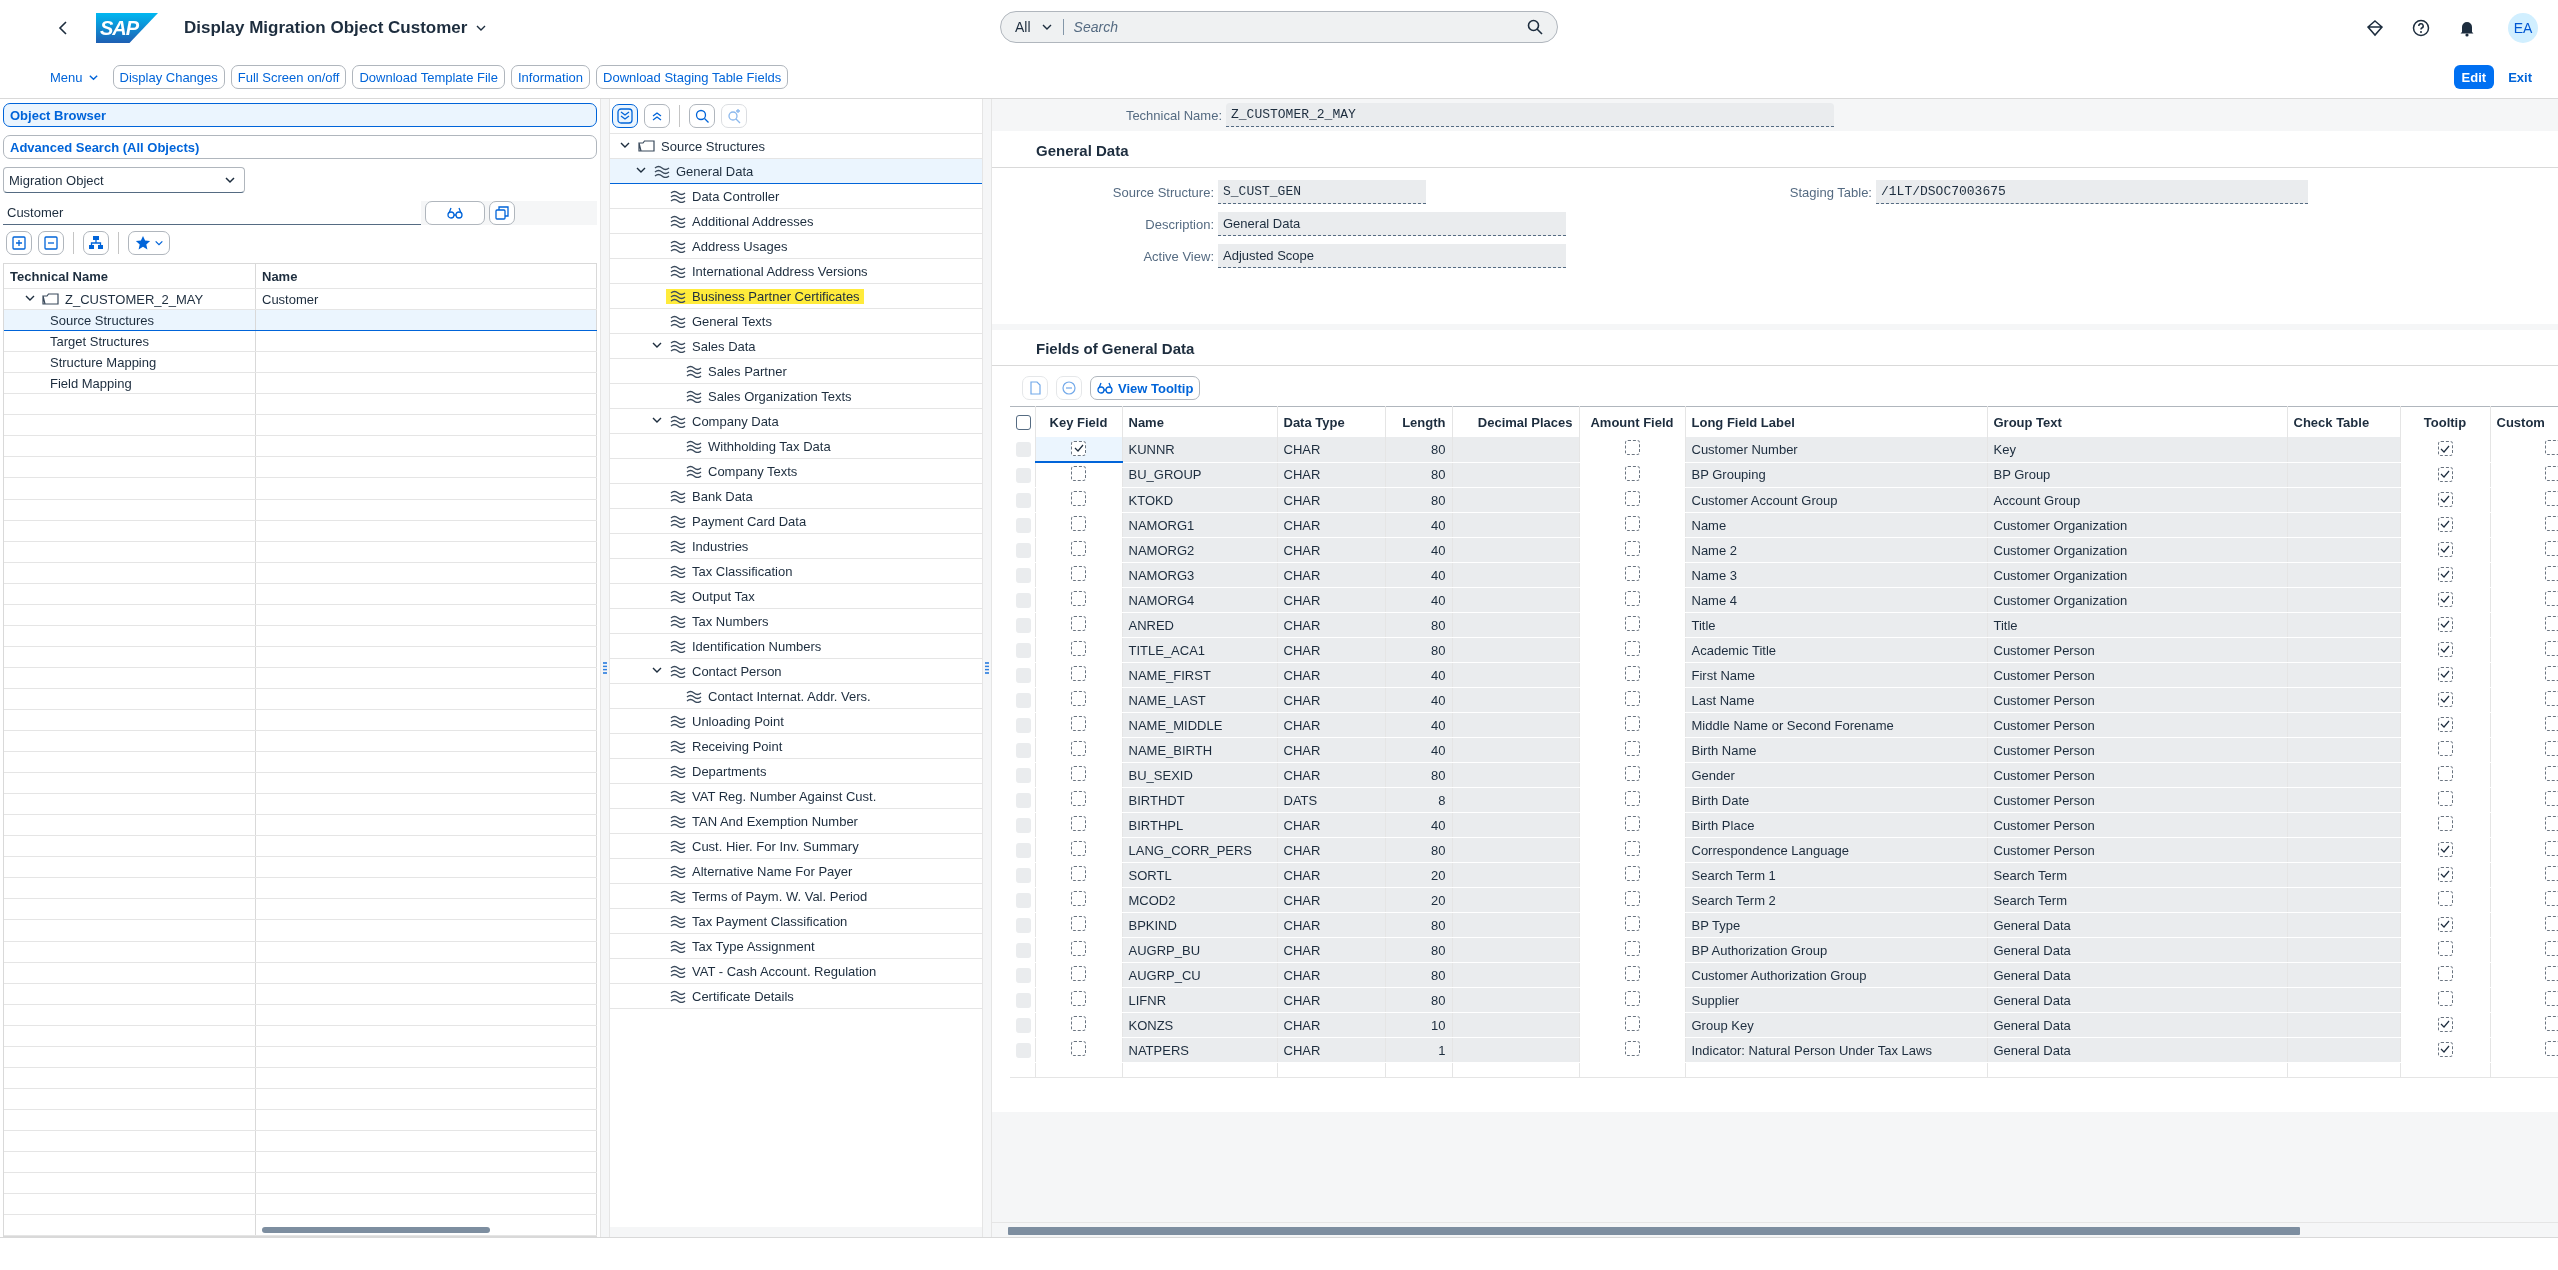 The image size is (2558, 1270). I want to click on tree-item: Tax Payment Classification, so click(796, 921).